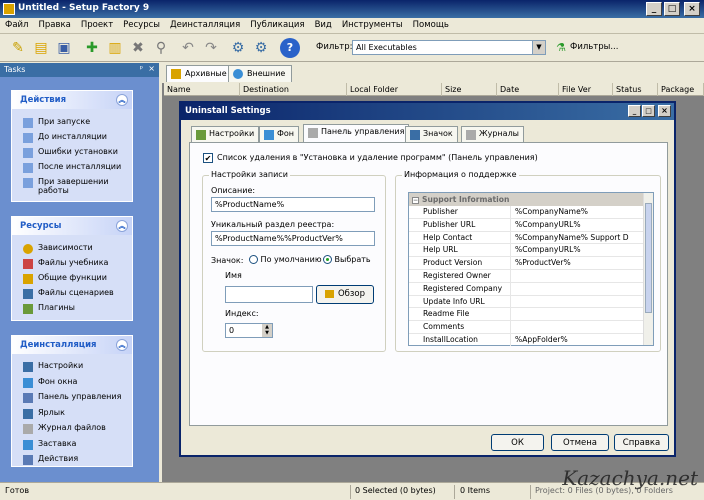  What do you see at coordinates (648, 258) in the screenshot?
I see `scrollbar-thumb` at bounding box center [648, 258].